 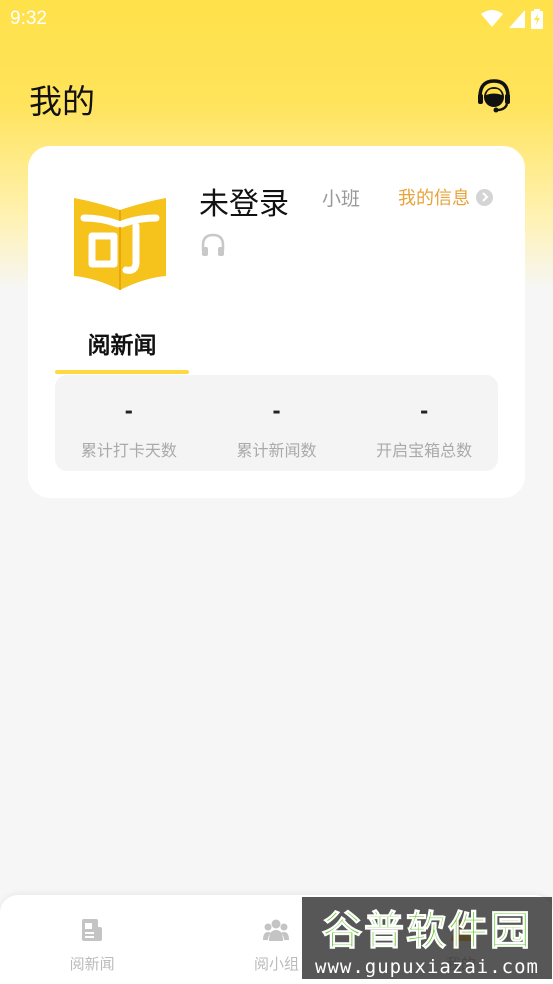 What do you see at coordinates (28, 18) in the screenshot?
I see `status-time: 9:32` at bounding box center [28, 18].